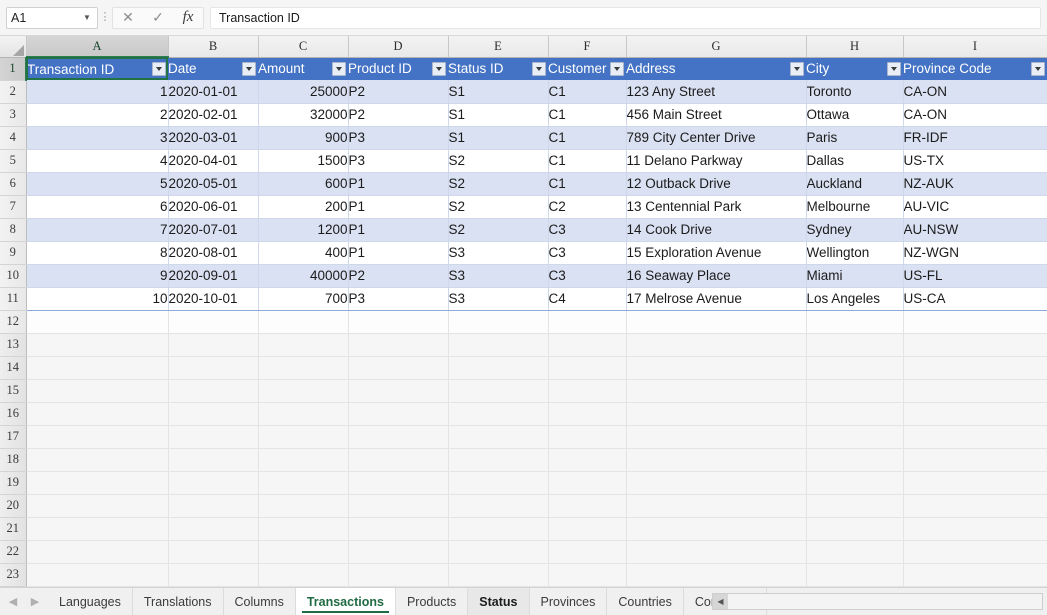 The width and height of the screenshot is (1047, 615). What do you see at coordinates (398, 253) in the screenshot?
I see `cell-D9: P1` at bounding box center [398, 253].